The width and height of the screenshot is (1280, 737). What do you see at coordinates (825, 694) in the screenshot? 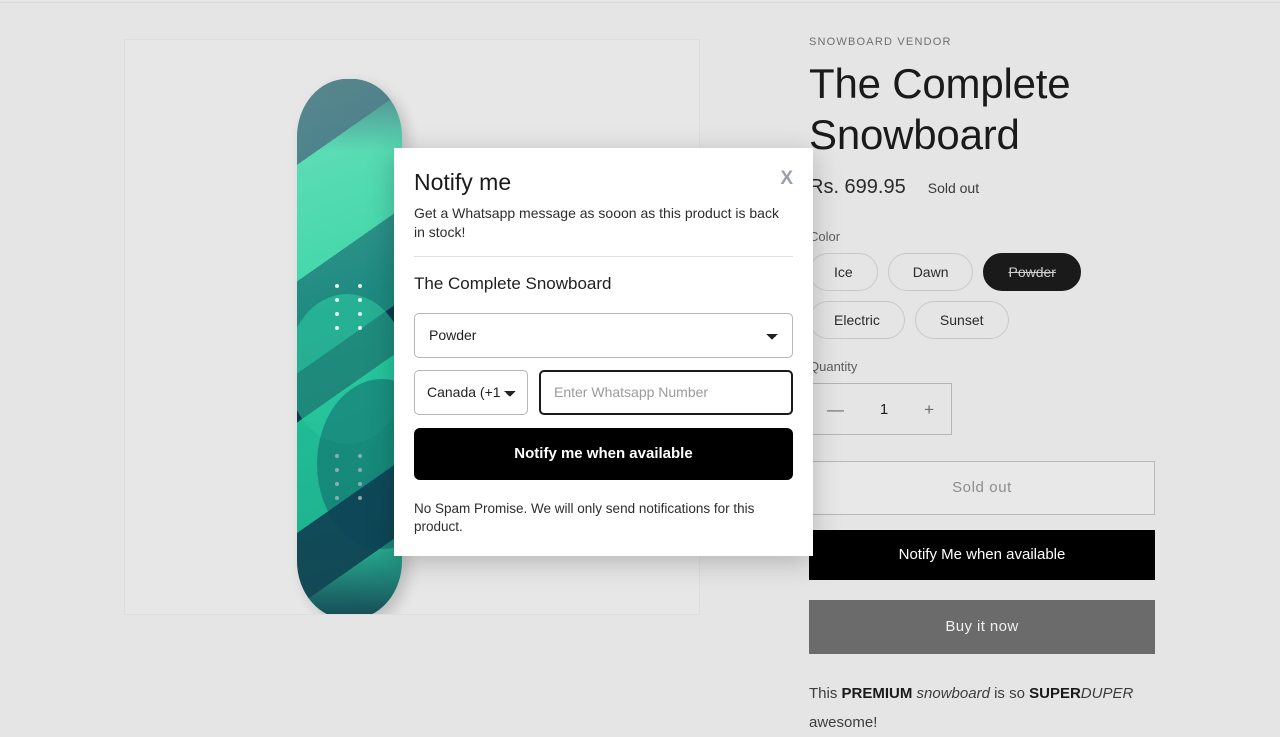
I see `desc-part1: This` at bounding box center [825, 694].